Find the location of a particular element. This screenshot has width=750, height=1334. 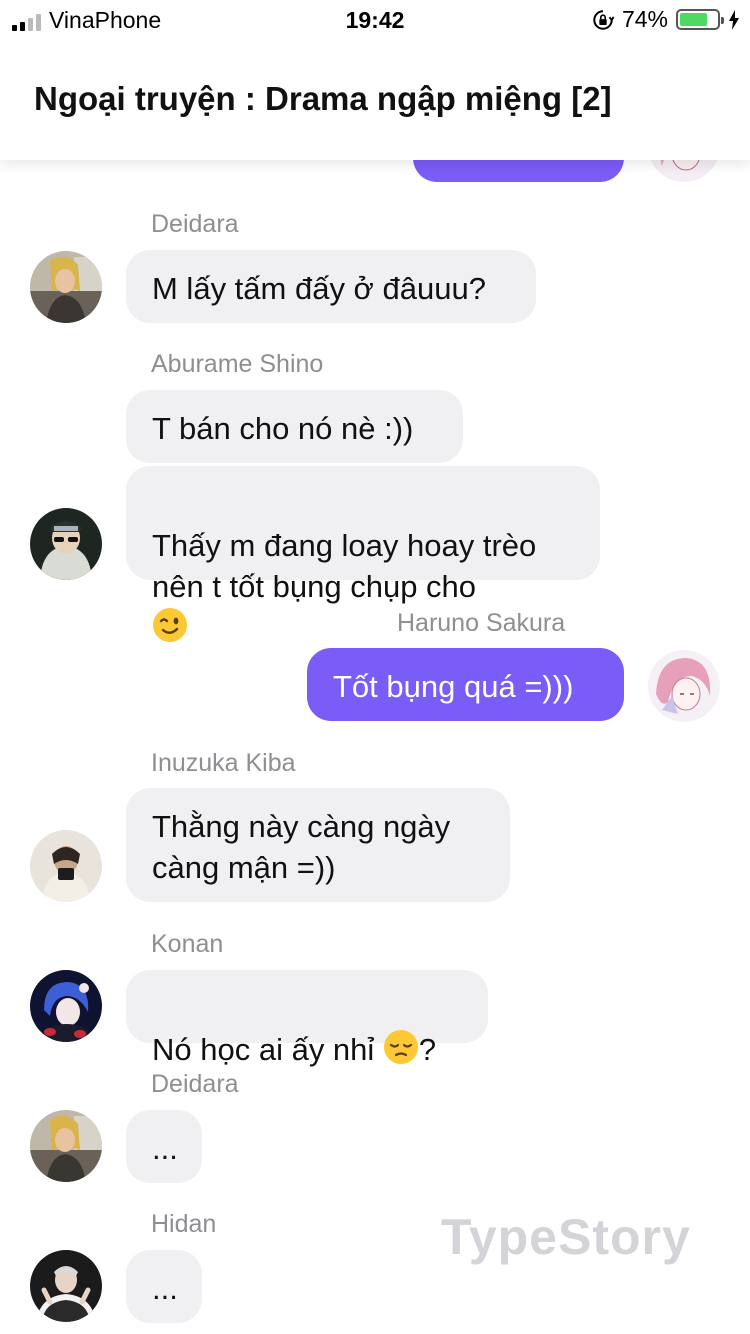

message-text-suffix: ? is located at coordinates (427, 1049).